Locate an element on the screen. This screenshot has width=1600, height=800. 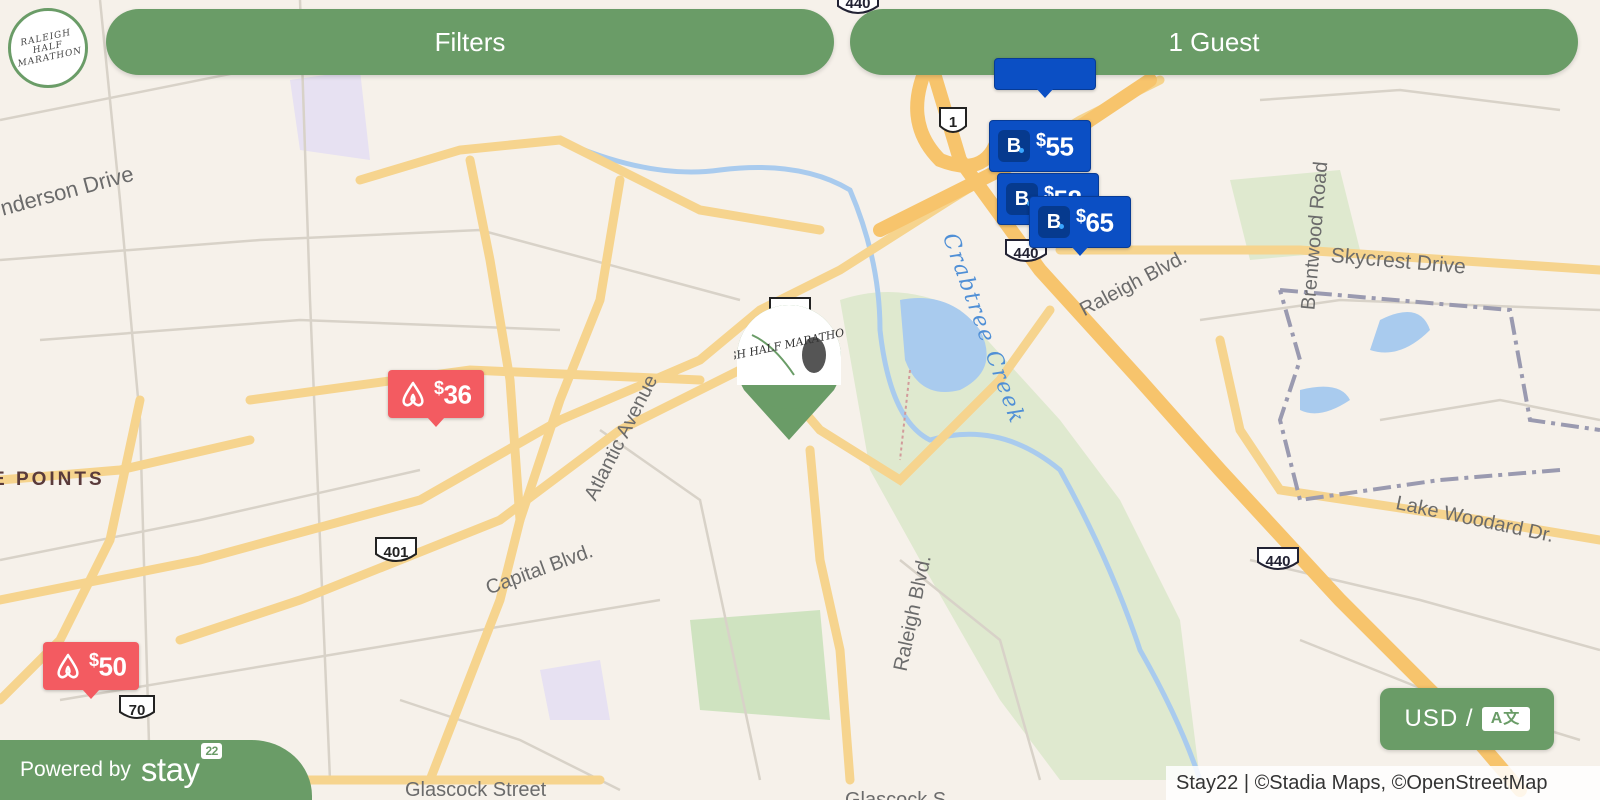
filters-button: Filters is located at coordinates (470, 42).